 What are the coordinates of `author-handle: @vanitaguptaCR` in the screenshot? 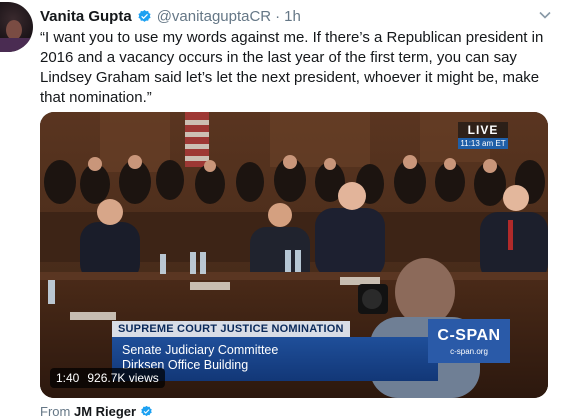 It's located at (214, 16).